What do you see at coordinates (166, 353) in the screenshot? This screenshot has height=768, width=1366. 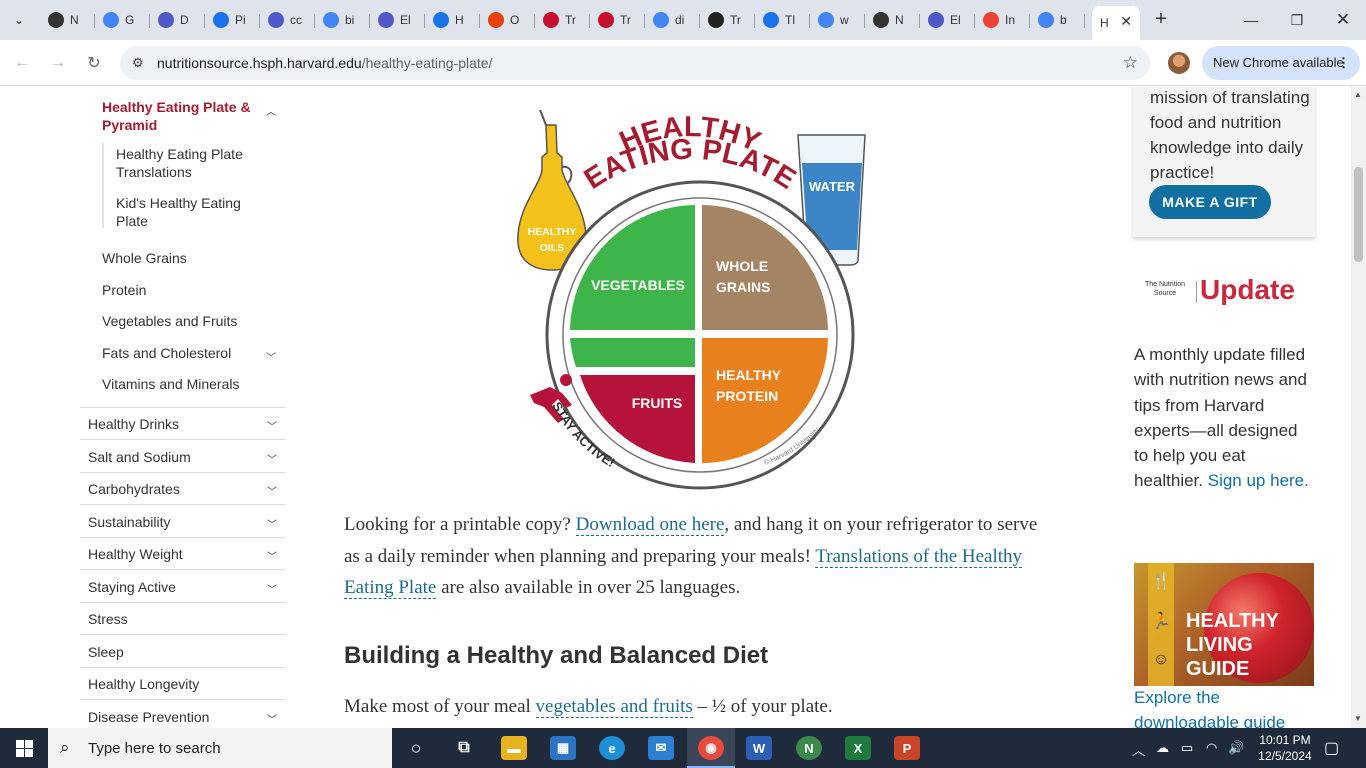 I see `sidebar-section-item: Fats and Cholesterol` at bounding box center [166, 353].